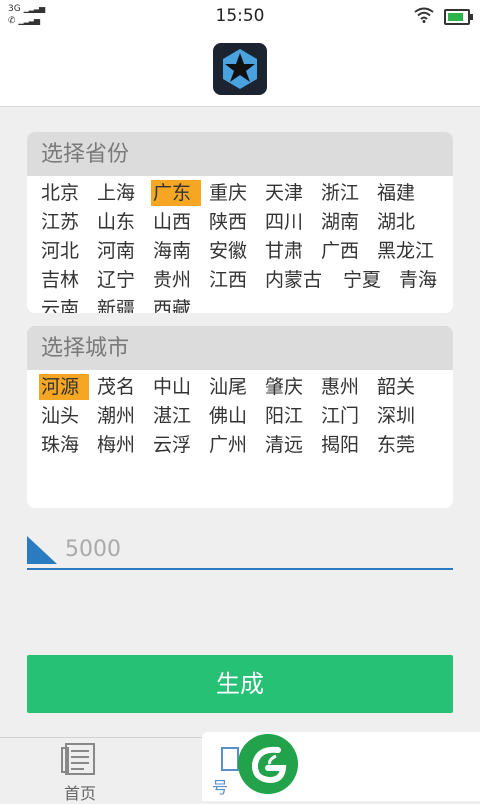 The width and height of the screenshot is (480, 804). I want to click on city-item: 梅州, so click(120, 445).